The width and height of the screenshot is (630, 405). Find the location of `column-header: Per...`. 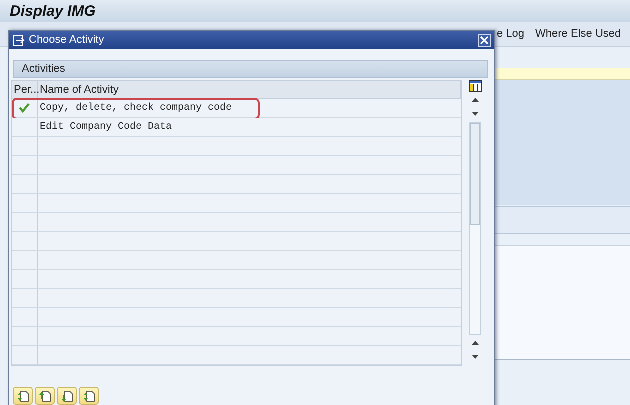

column-header: Per... is located at coordinates (25, 89).